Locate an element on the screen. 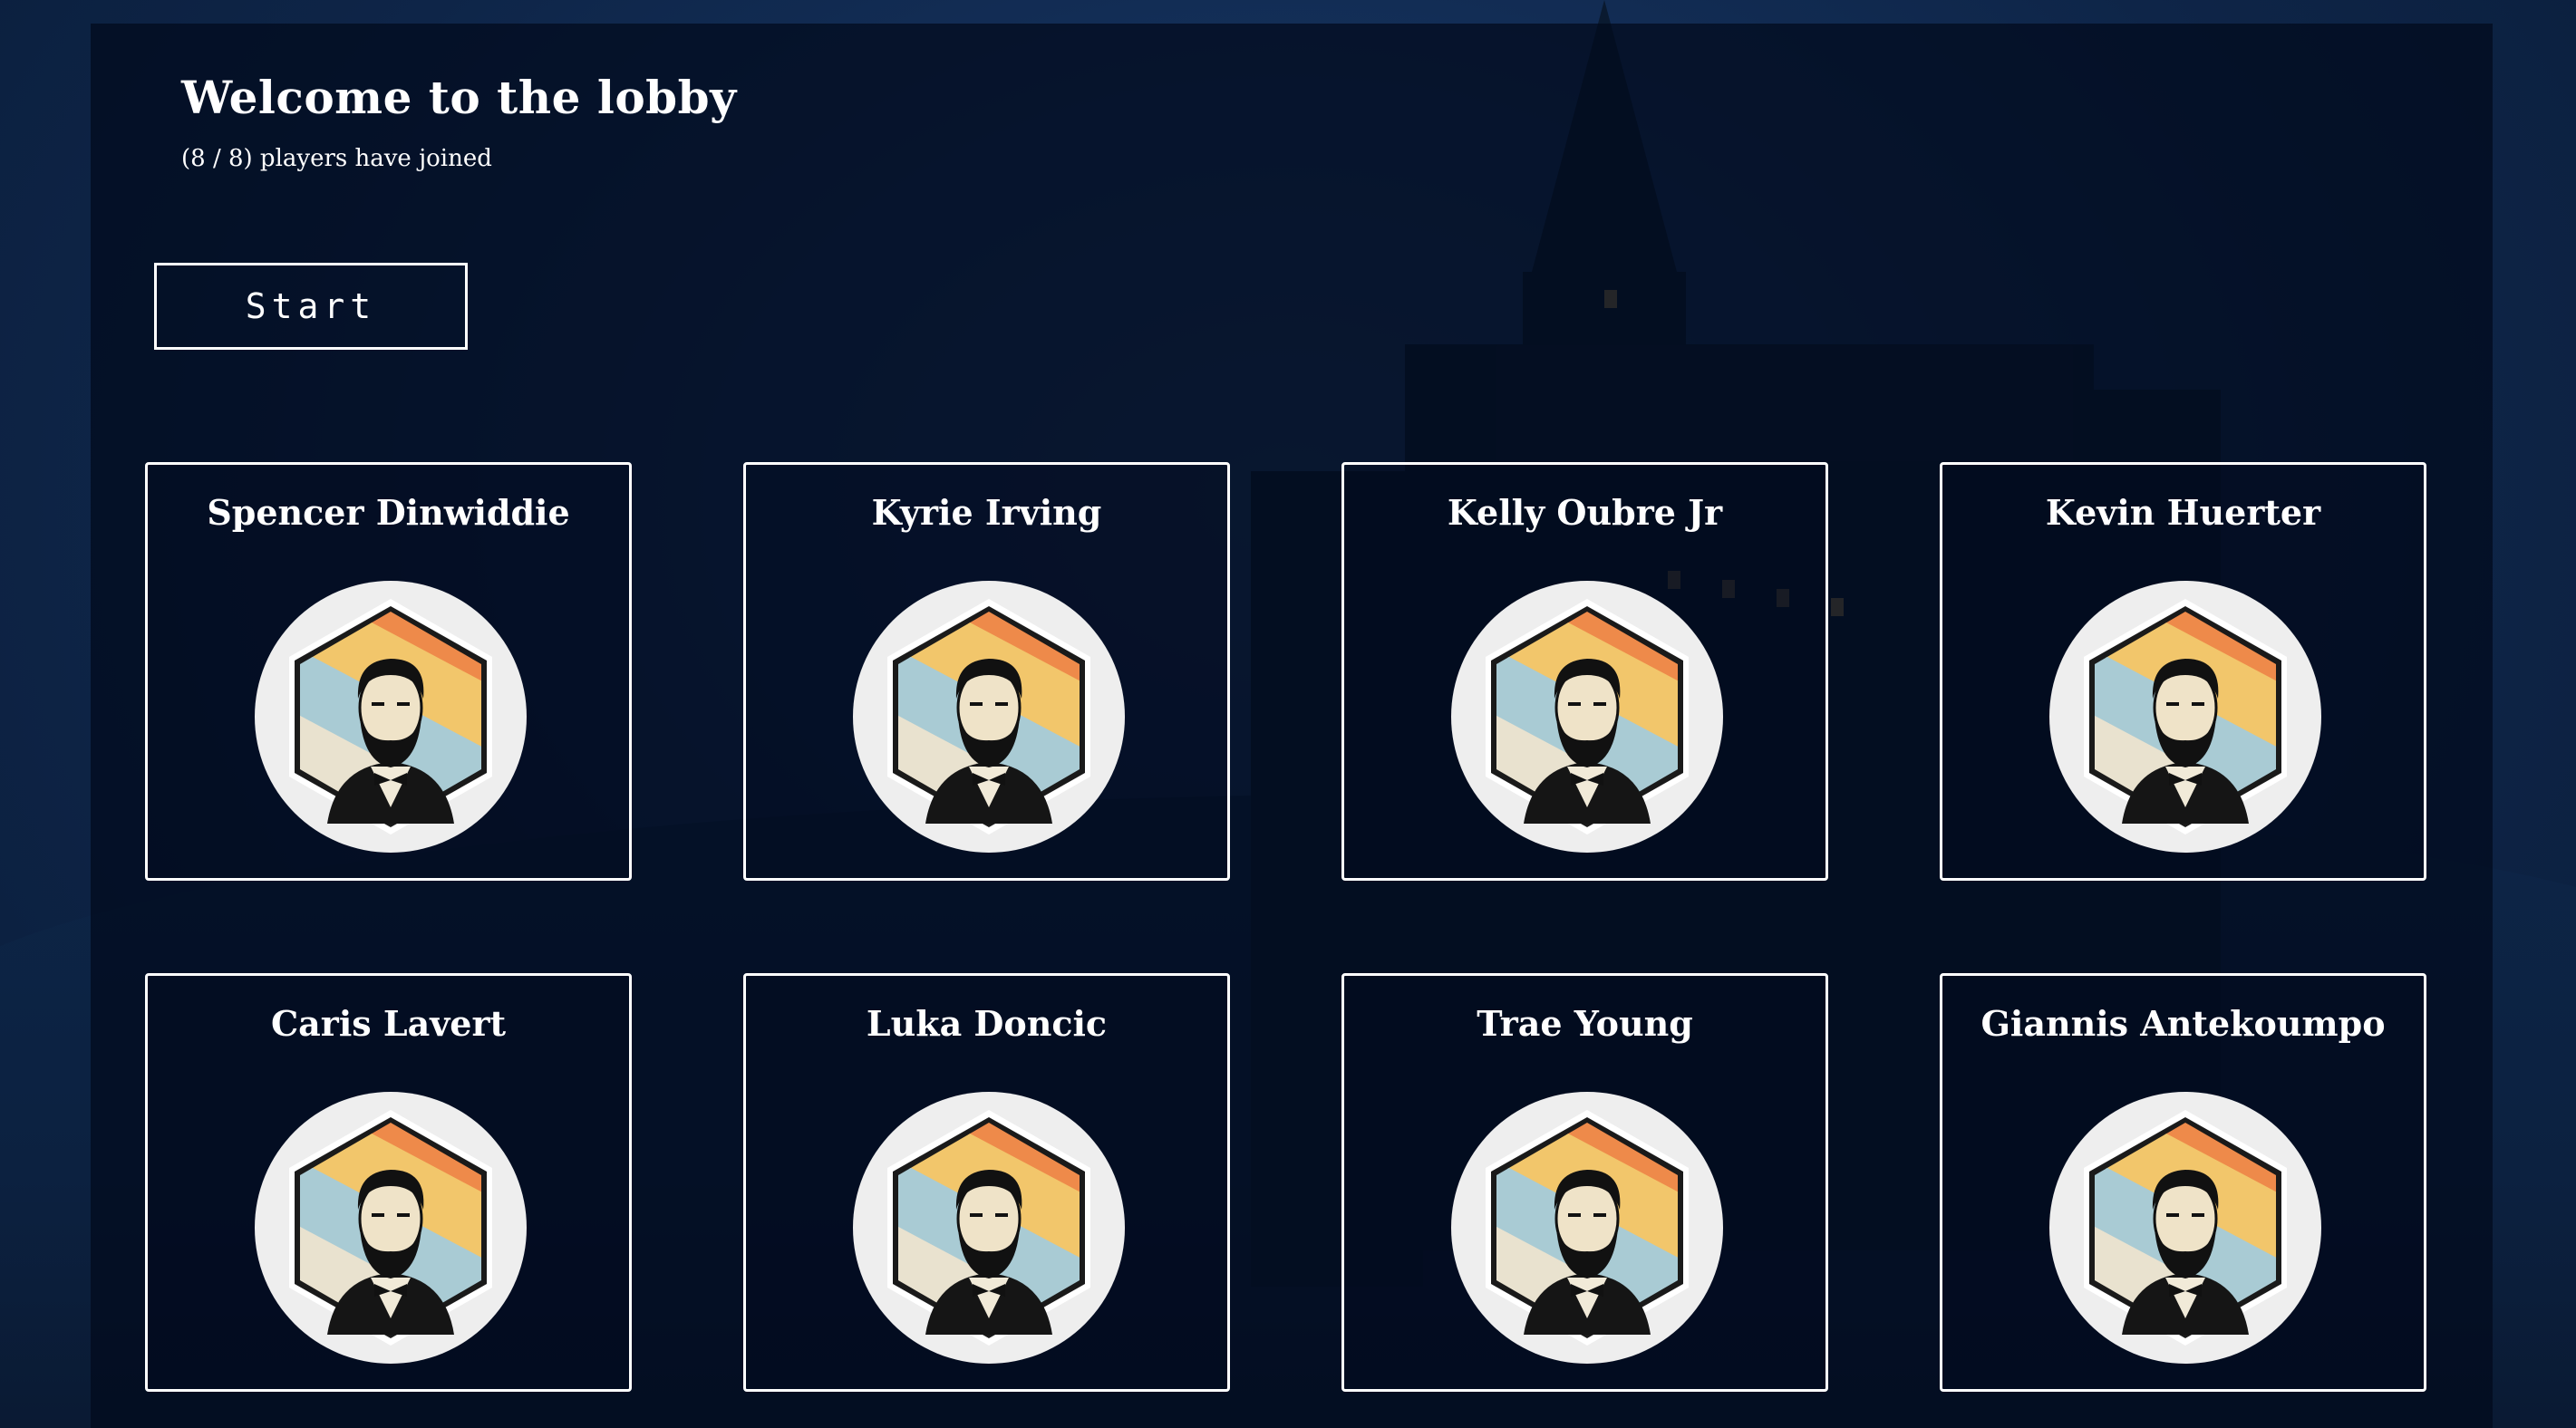 This screenshot has height=1428, width=2576. player-card: Caris Lavert is located at coordinates (388, 1182).